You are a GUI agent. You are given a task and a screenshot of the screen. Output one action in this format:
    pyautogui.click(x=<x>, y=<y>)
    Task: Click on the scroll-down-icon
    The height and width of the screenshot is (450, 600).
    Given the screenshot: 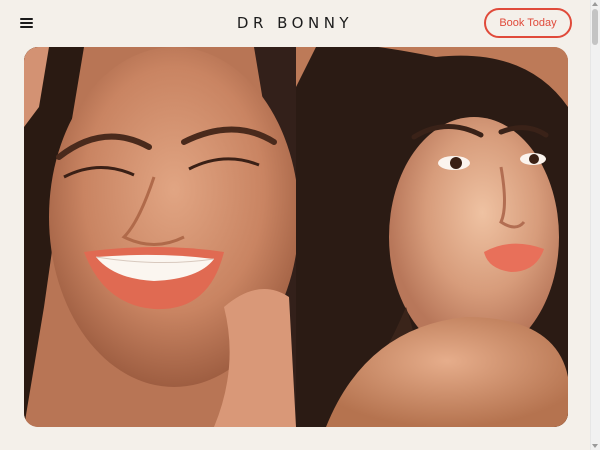 What is the action you would take?
    pyautogui.click(x=595, y=446)
    